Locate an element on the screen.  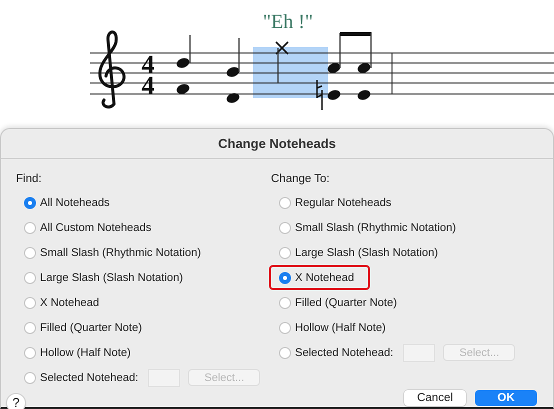
ok-button: OK is located at coordinates (506, 398).